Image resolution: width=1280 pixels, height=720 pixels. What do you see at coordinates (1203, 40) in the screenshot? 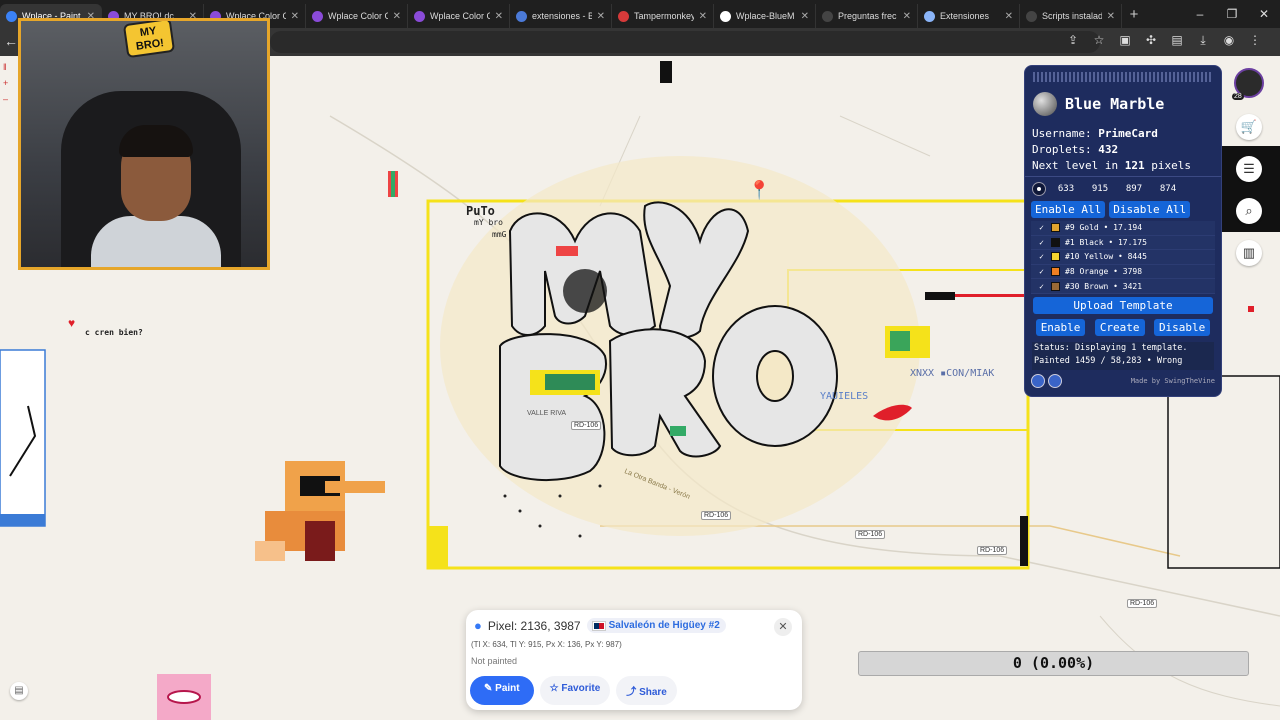
I see `download-icon: ⤓` at bounding box center [1203, 40].